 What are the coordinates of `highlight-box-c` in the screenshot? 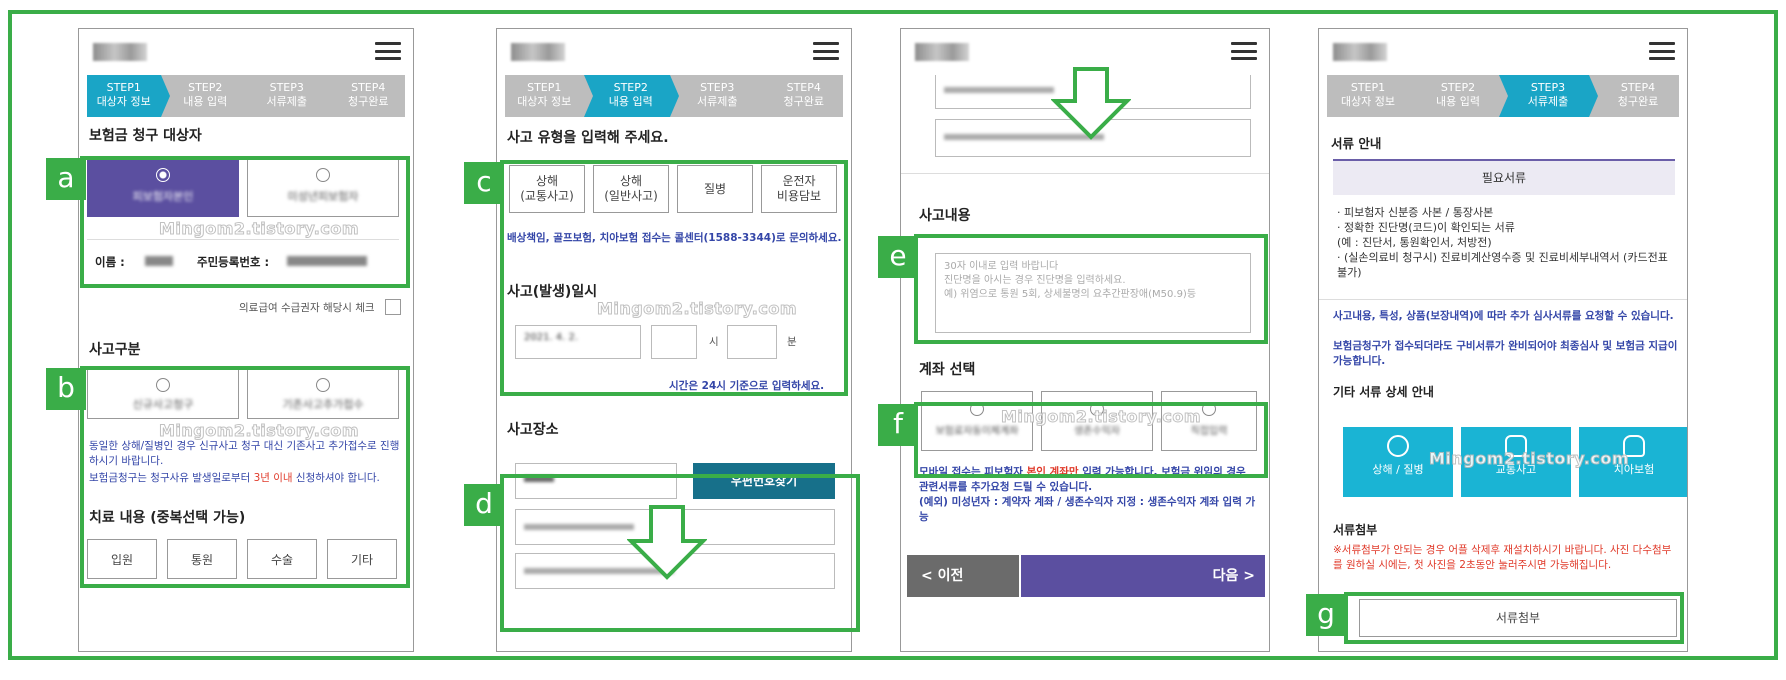 It's located at (674, 278).